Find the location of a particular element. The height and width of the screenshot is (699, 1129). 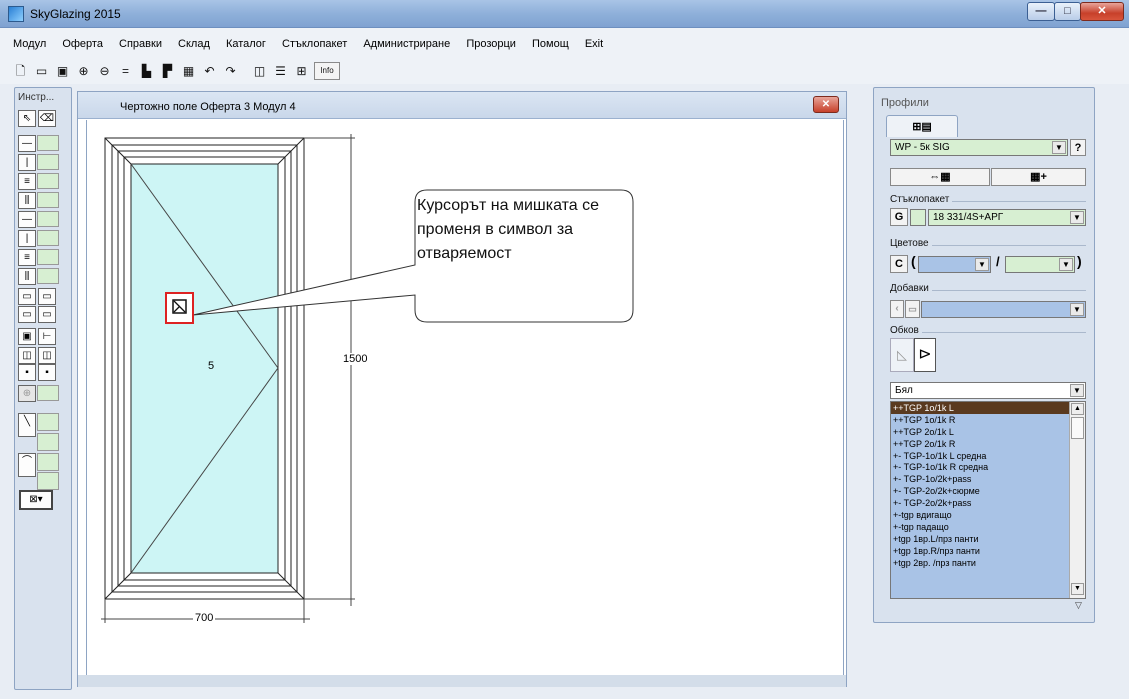

hardware-inactive-icon: ◺ is located at coordinates (902, 355).